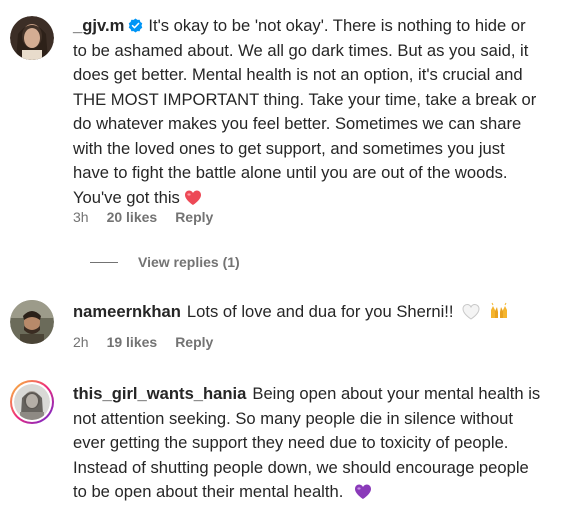 This screenshot has width=572, height=505. Describe the element at coordinates (189, 262) in the screenshot. I see `view-replies-label: View replies (1)` at that location.